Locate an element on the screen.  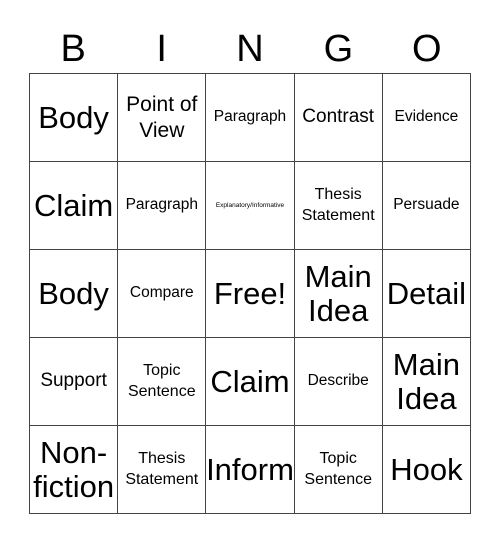
bingo-cell: Evidence is located at coordinates (426, 118).